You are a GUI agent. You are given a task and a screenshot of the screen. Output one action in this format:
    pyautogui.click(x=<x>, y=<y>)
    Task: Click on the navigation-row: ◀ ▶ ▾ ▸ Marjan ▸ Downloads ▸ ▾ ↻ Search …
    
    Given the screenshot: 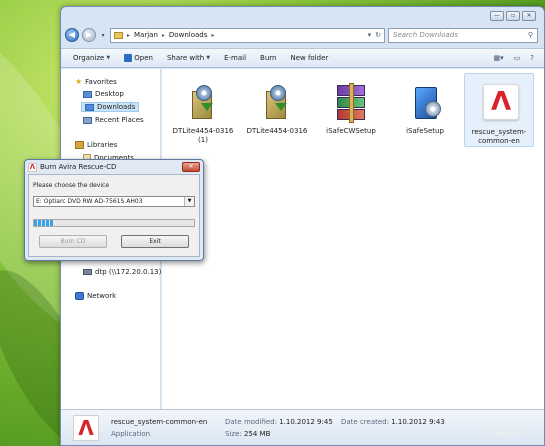 What is the action you would take?
    pyautogui.click(x=301, y=35)
    